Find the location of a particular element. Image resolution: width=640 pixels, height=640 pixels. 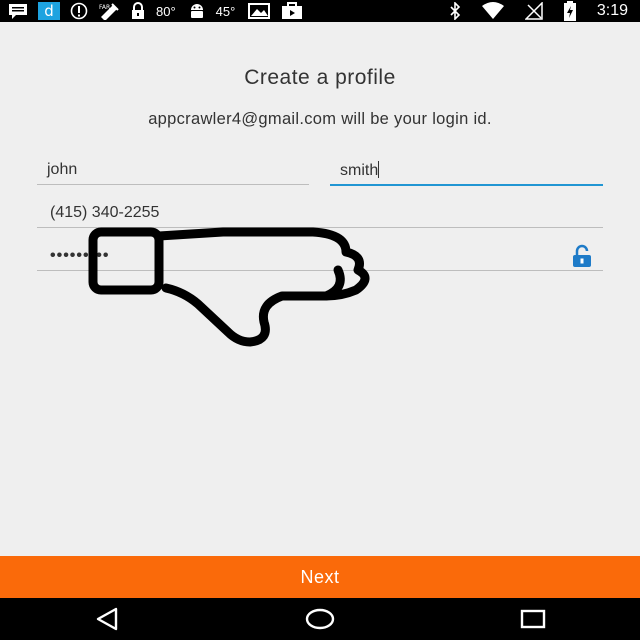

page-title: Create a profile is located at coordinates (320, 77).